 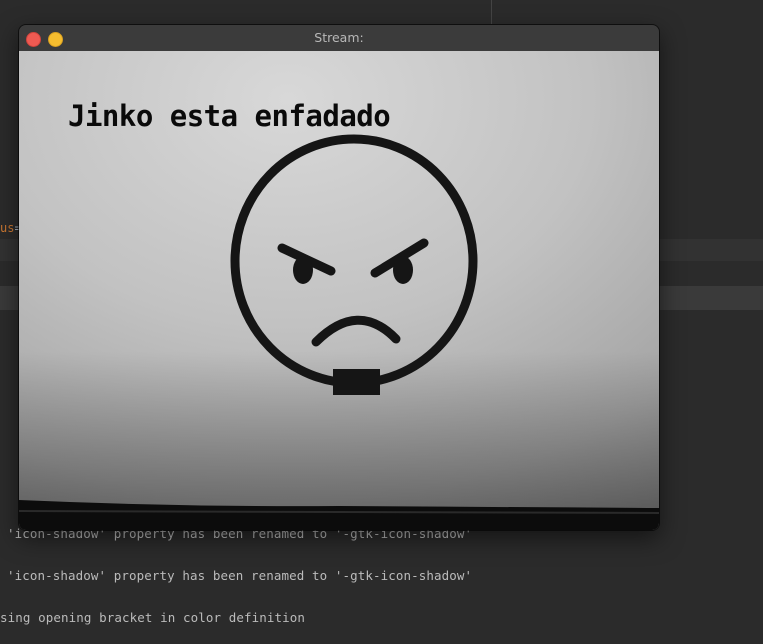 What do you see at coordinates (229, 116) in the screenshot?
I see `detection-label: Jinko esta enfadado` at bounding box center [229, 116].